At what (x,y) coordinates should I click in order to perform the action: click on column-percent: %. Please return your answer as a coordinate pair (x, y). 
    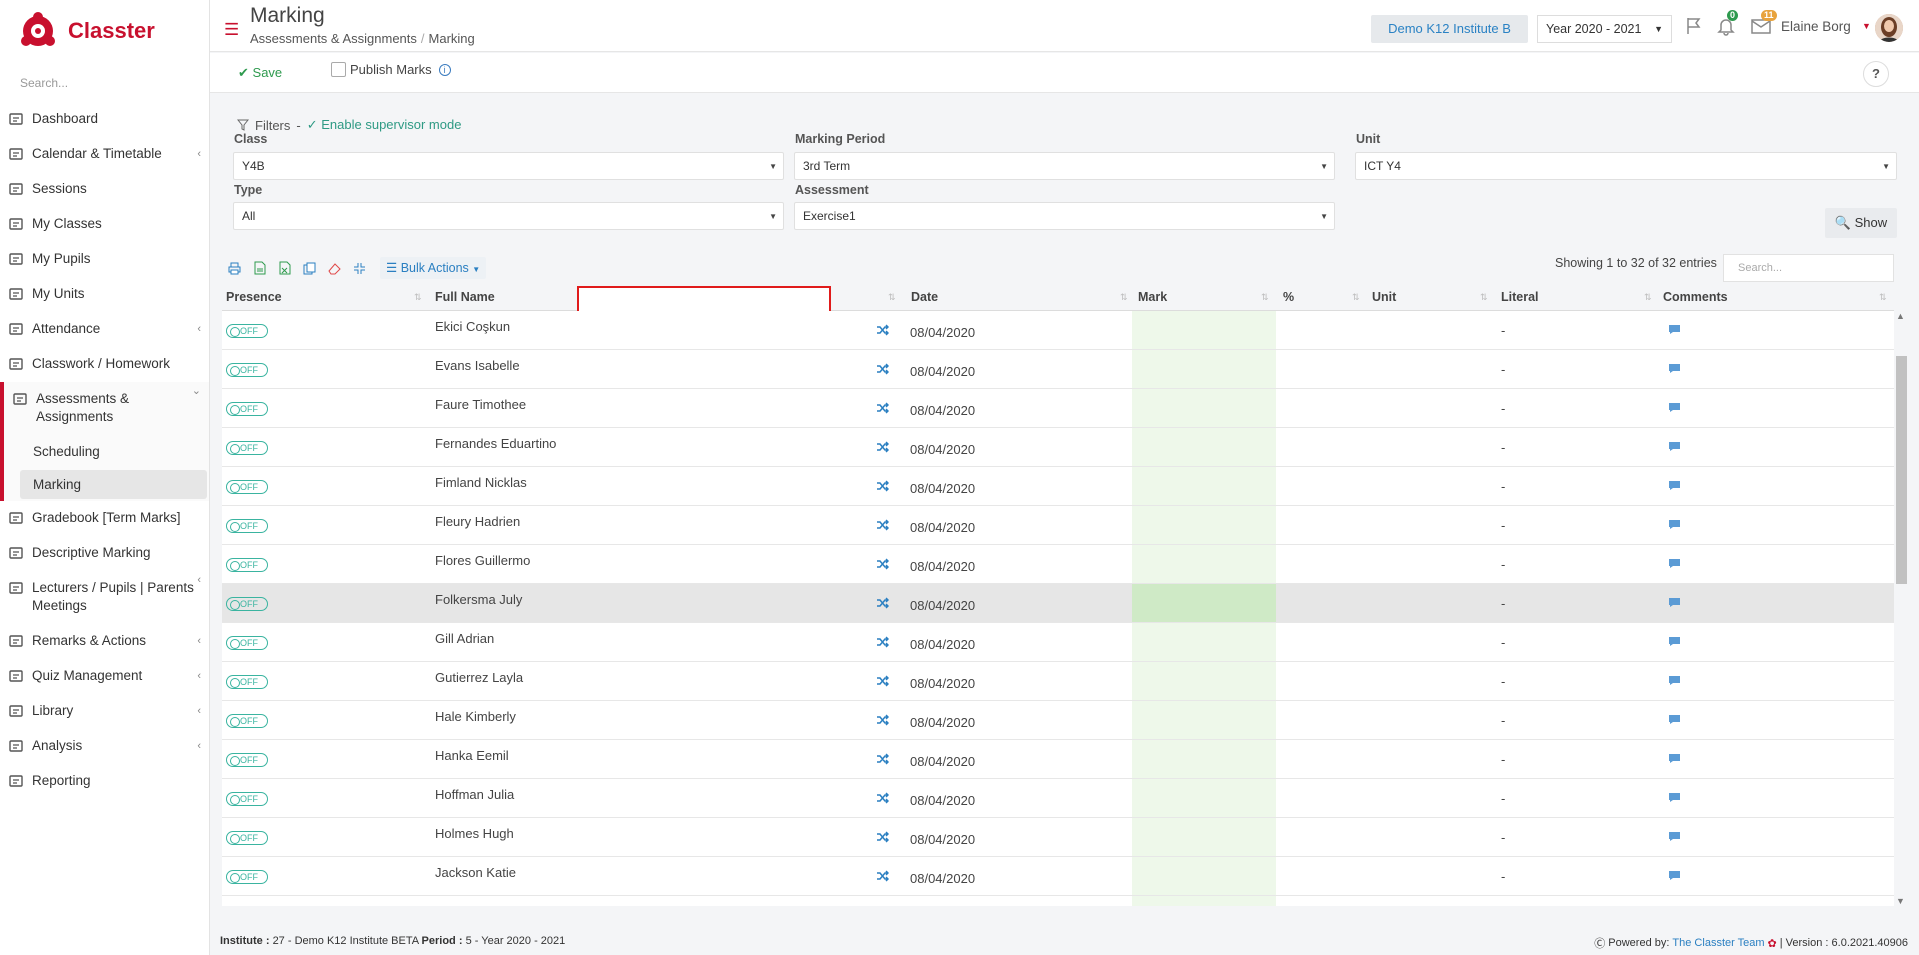
    Looking at the image, I should click on (1288, 297).